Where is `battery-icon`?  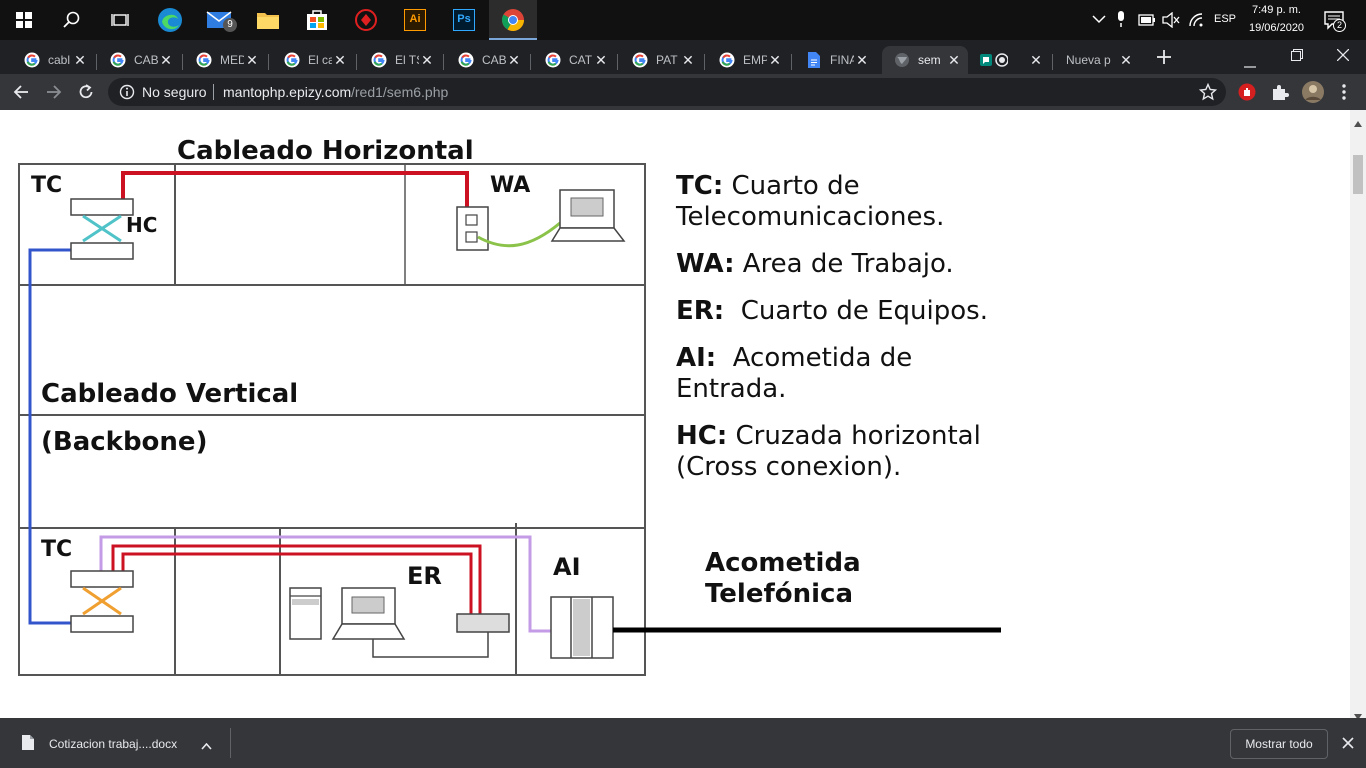
battery-icon is located at coordinates (1147, 21).